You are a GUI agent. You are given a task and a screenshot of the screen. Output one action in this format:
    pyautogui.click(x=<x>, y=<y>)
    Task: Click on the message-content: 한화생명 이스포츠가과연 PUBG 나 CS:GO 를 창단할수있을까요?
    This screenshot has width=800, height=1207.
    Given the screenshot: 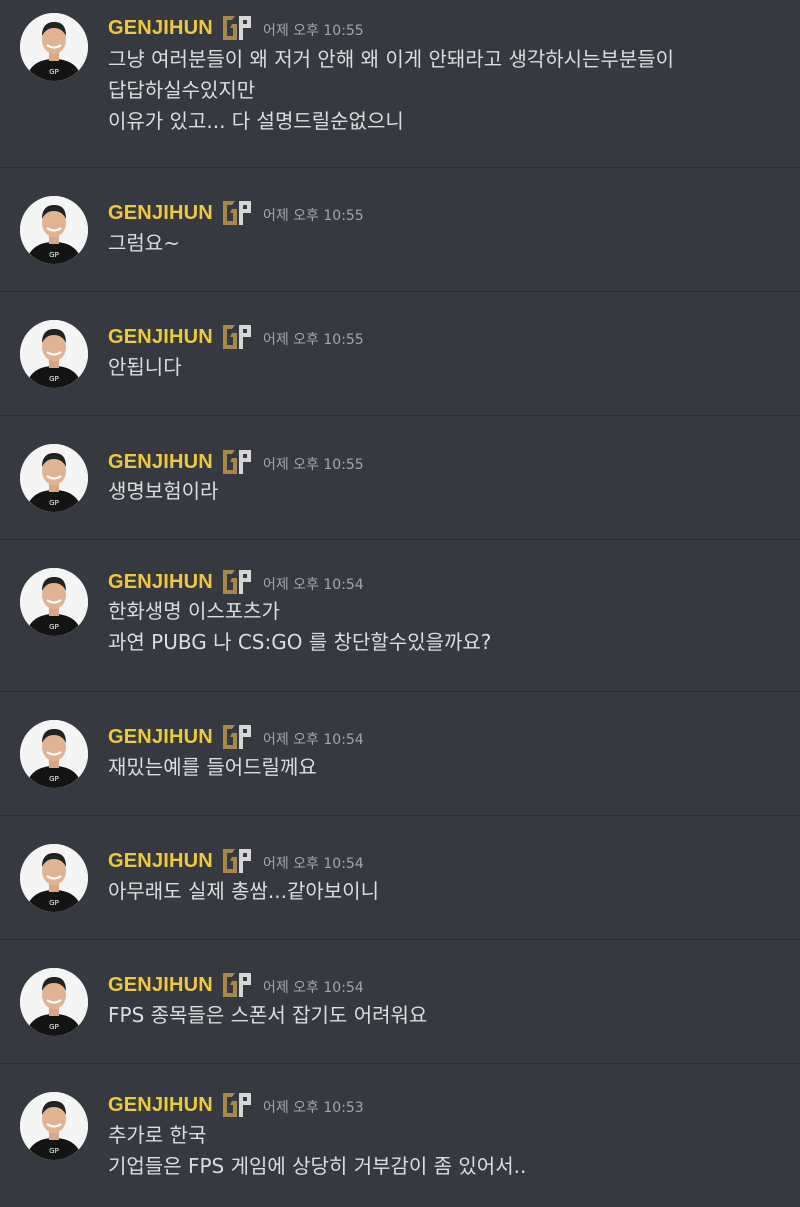 What is the action you would take?
    pyautogui.click(x=444, y=627)
    